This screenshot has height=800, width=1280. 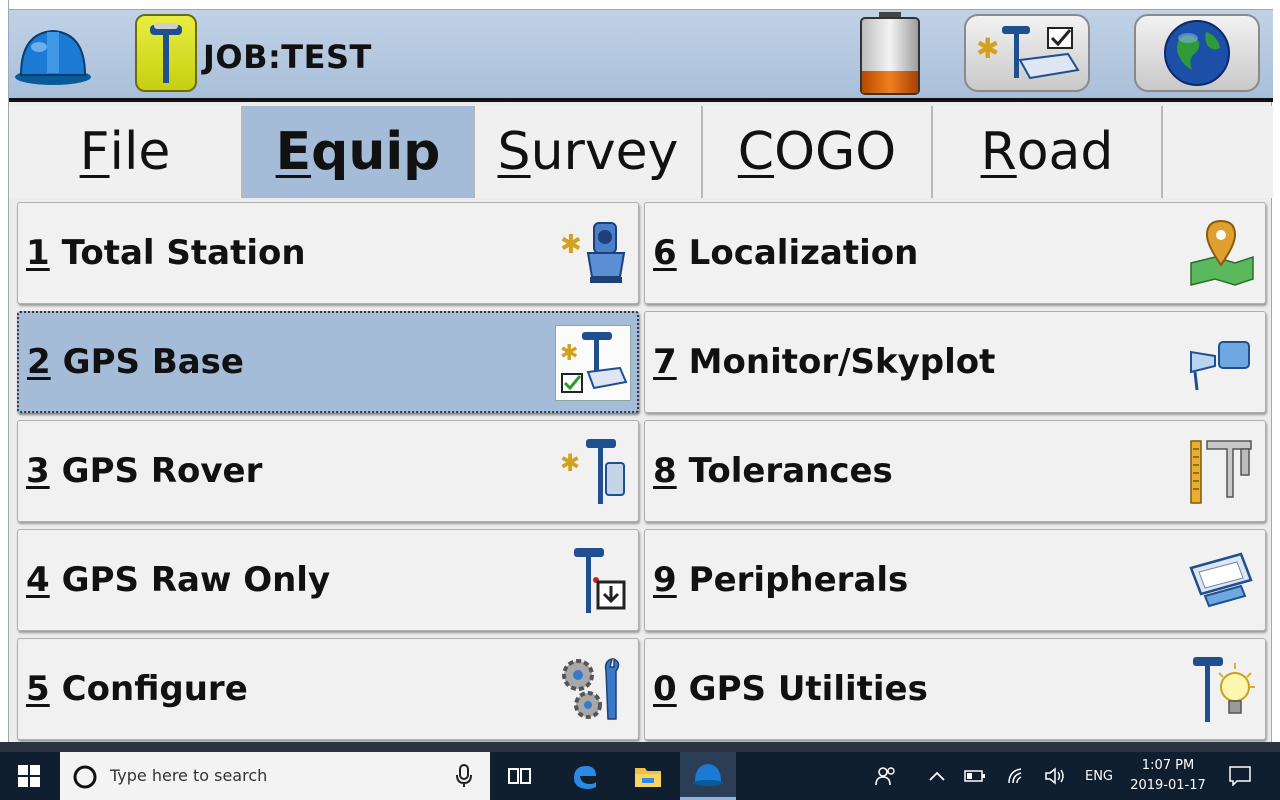 What do you see at coordinates (1168, 765) in the screenshot?
I see `clock-time: 1:07 PM` at bounding box center [1168, 765].